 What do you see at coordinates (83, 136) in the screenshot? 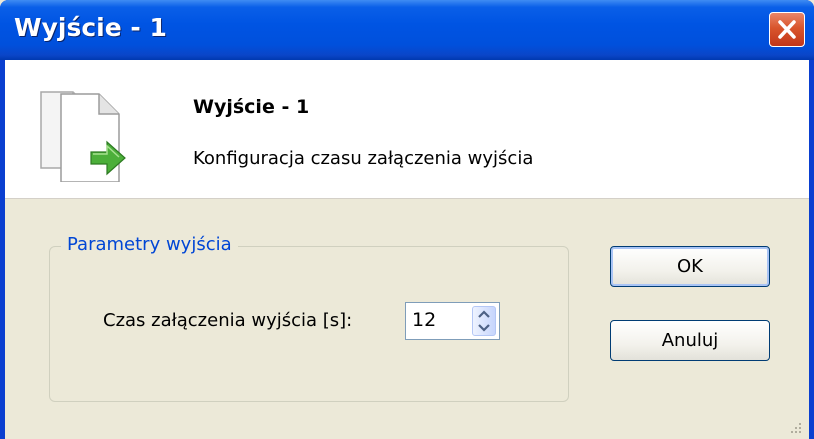
I see `documents-arrow-icon` at bounding box center [83, 136].